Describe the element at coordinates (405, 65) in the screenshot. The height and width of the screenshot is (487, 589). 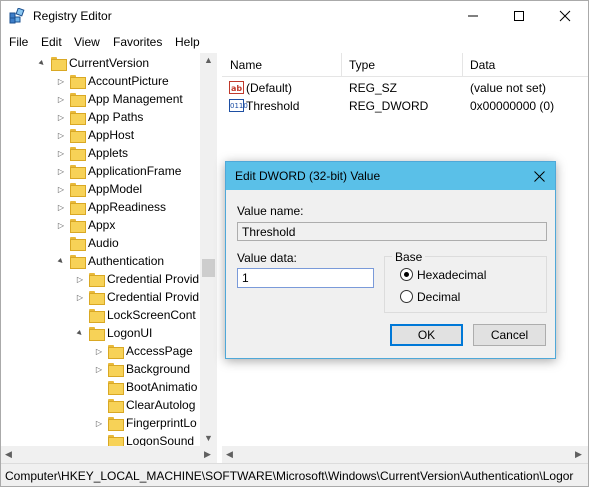
I see `list-header: Name Type Data` at that location.